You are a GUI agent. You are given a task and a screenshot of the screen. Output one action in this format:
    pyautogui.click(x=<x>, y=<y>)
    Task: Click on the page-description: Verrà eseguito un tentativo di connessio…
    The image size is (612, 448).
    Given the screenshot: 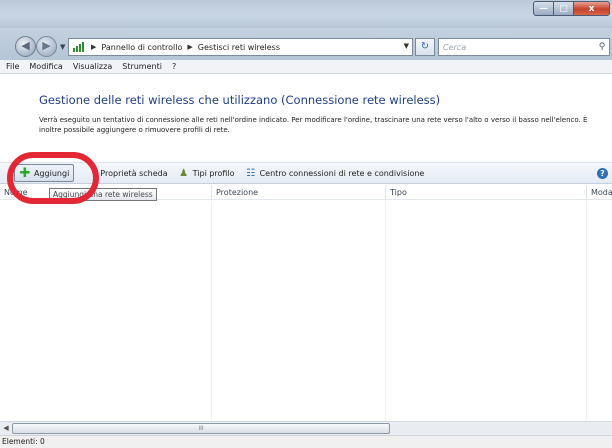 What is the action you would take?
    pyautogui.click(x=313, y=125)
    